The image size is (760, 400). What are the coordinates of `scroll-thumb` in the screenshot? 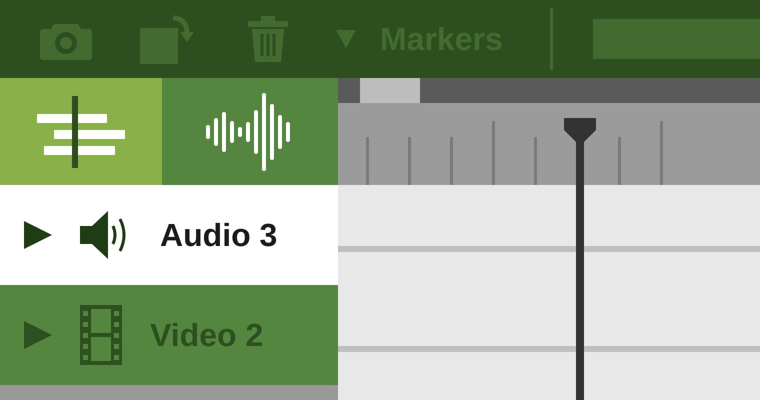 It's located at (390, 90).